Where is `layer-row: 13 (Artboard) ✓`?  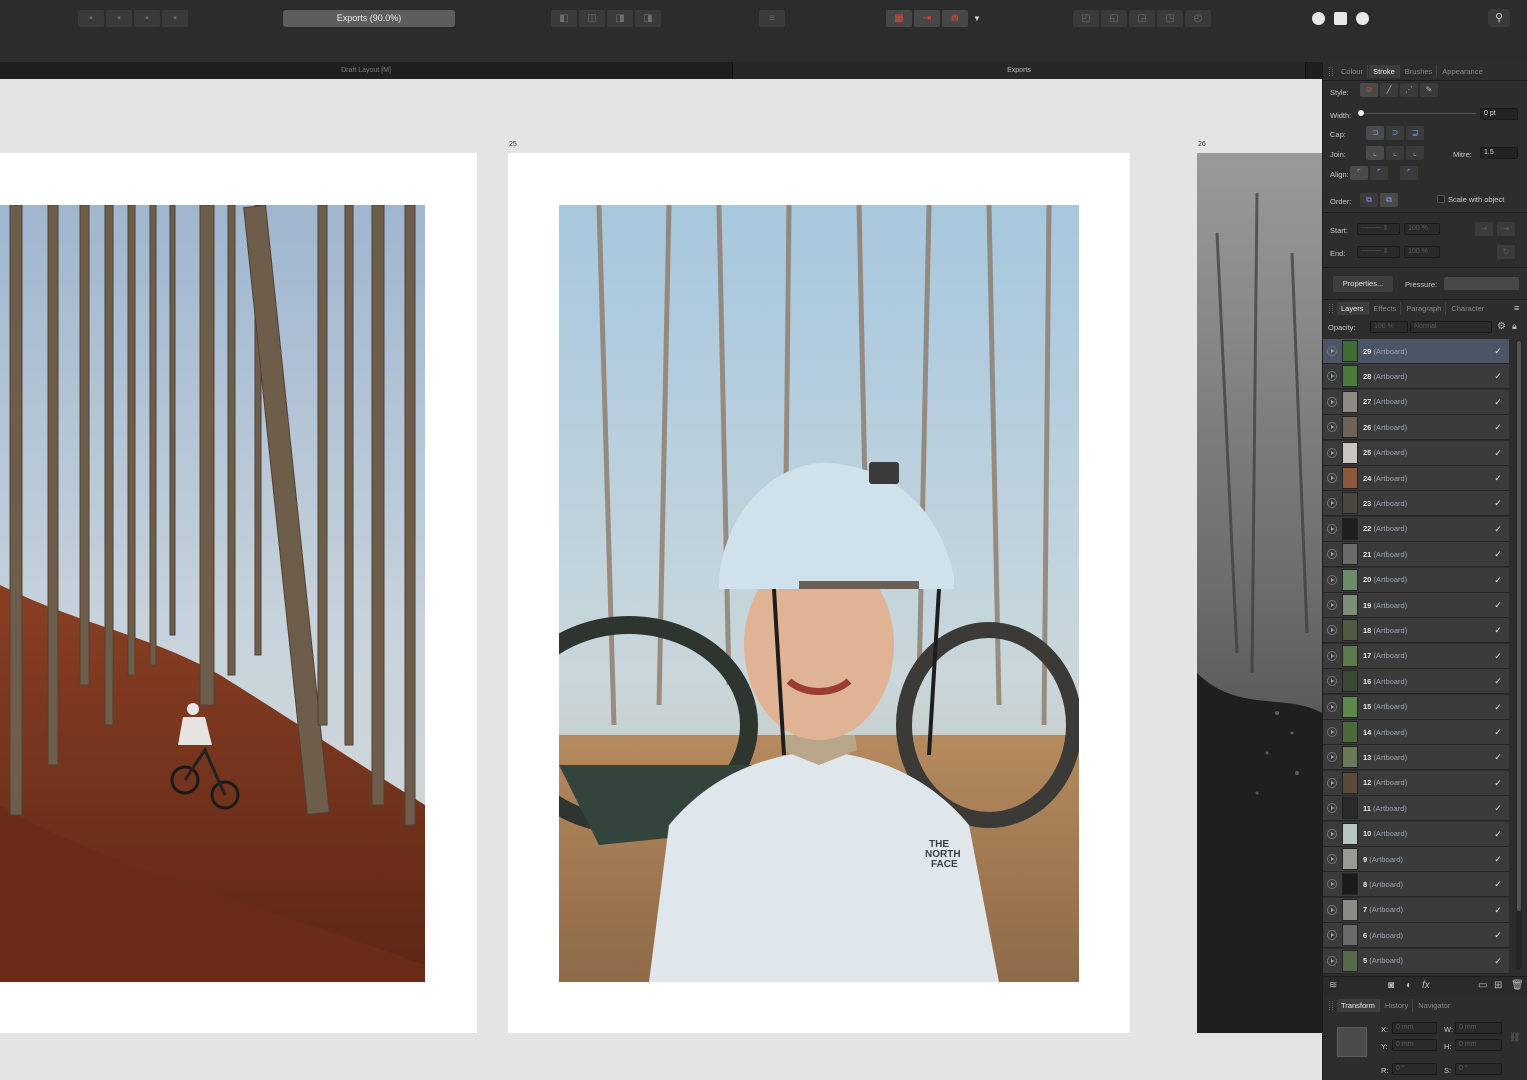
layer-row: 13 (Artboard) ✓ is located at coordinates (1416, 758).